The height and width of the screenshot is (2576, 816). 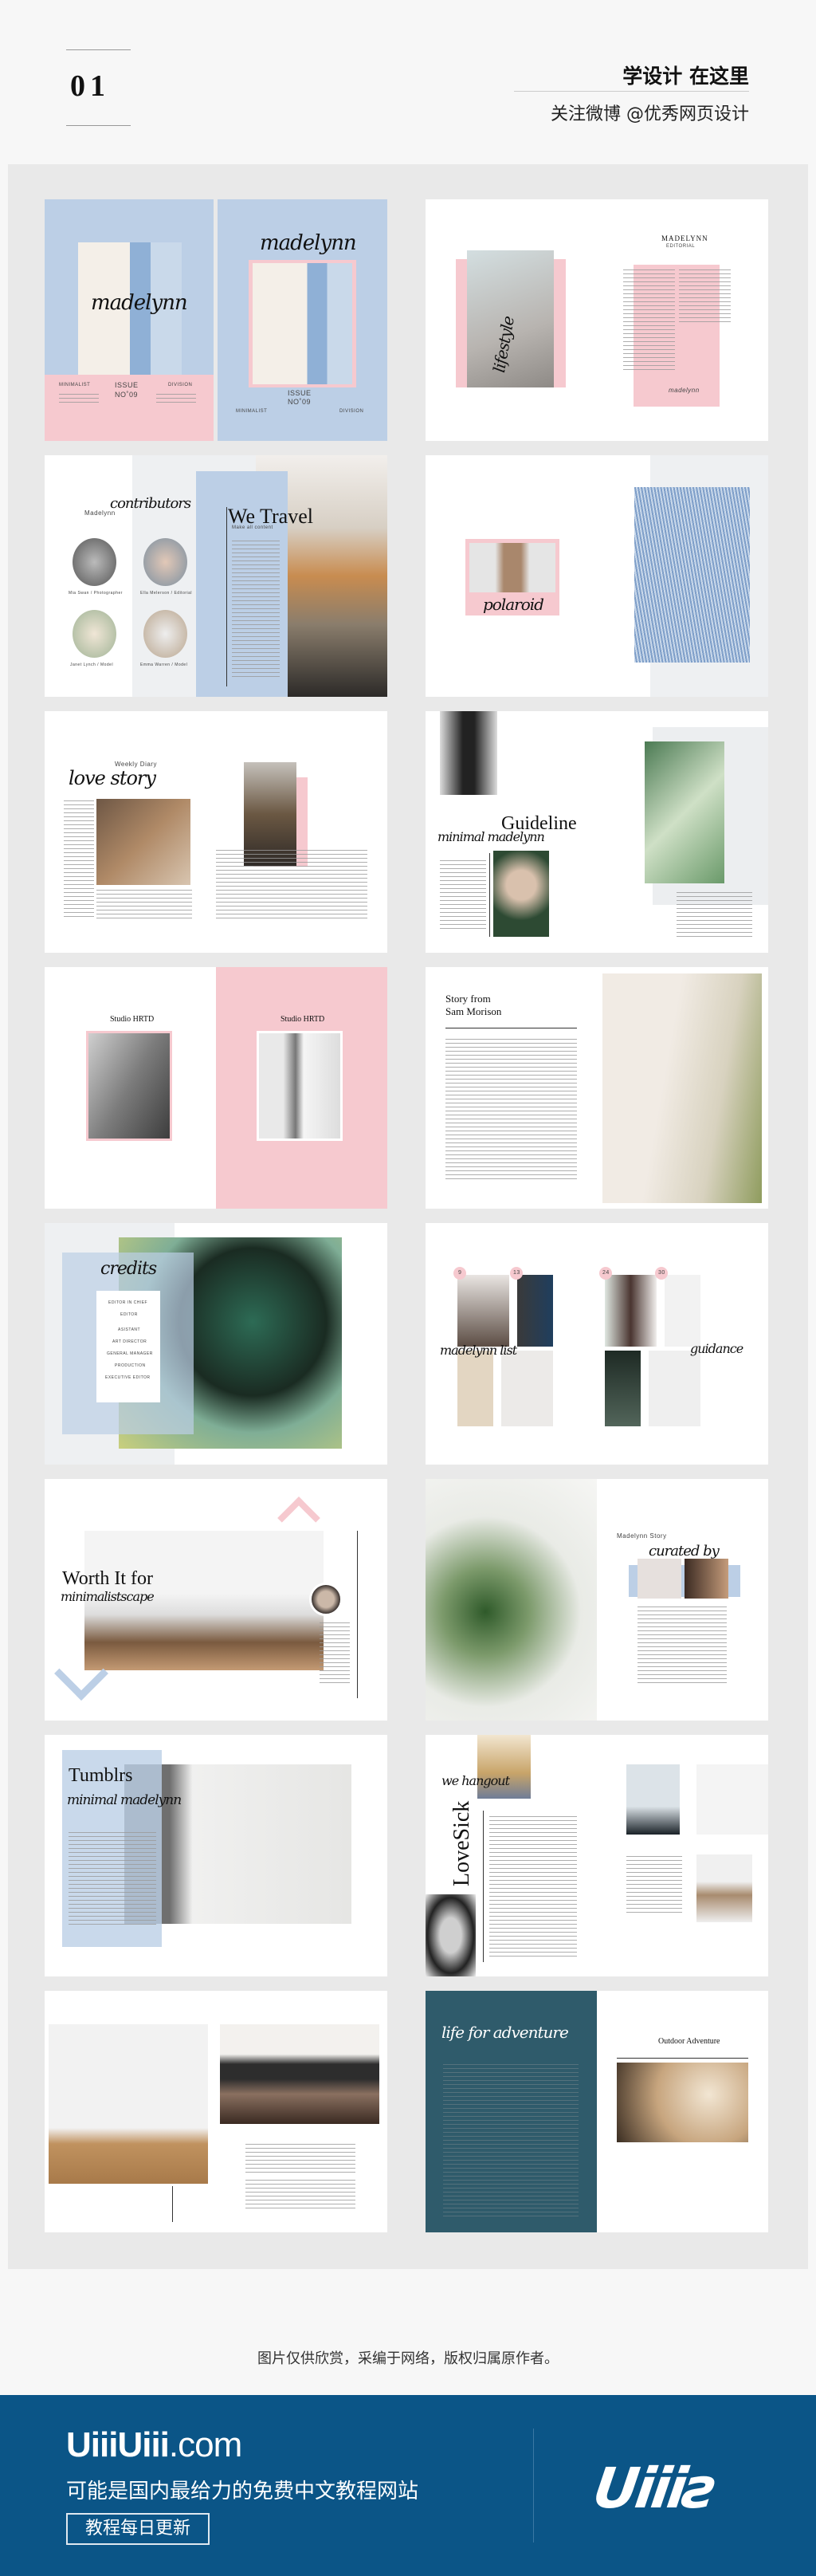 I want to click on script-title: contributors, so click(x=150, y=504).